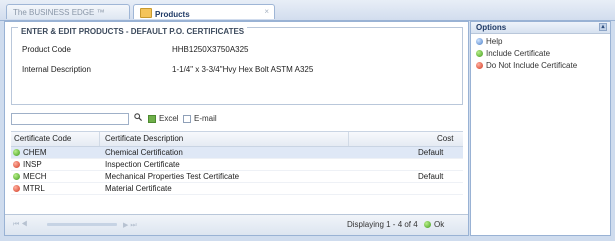  What do you see at coordinates (532, 65) in the screenshot?
I see `option-exclude-label: Do Not Include Certificate` at bounding box center [532, 65].